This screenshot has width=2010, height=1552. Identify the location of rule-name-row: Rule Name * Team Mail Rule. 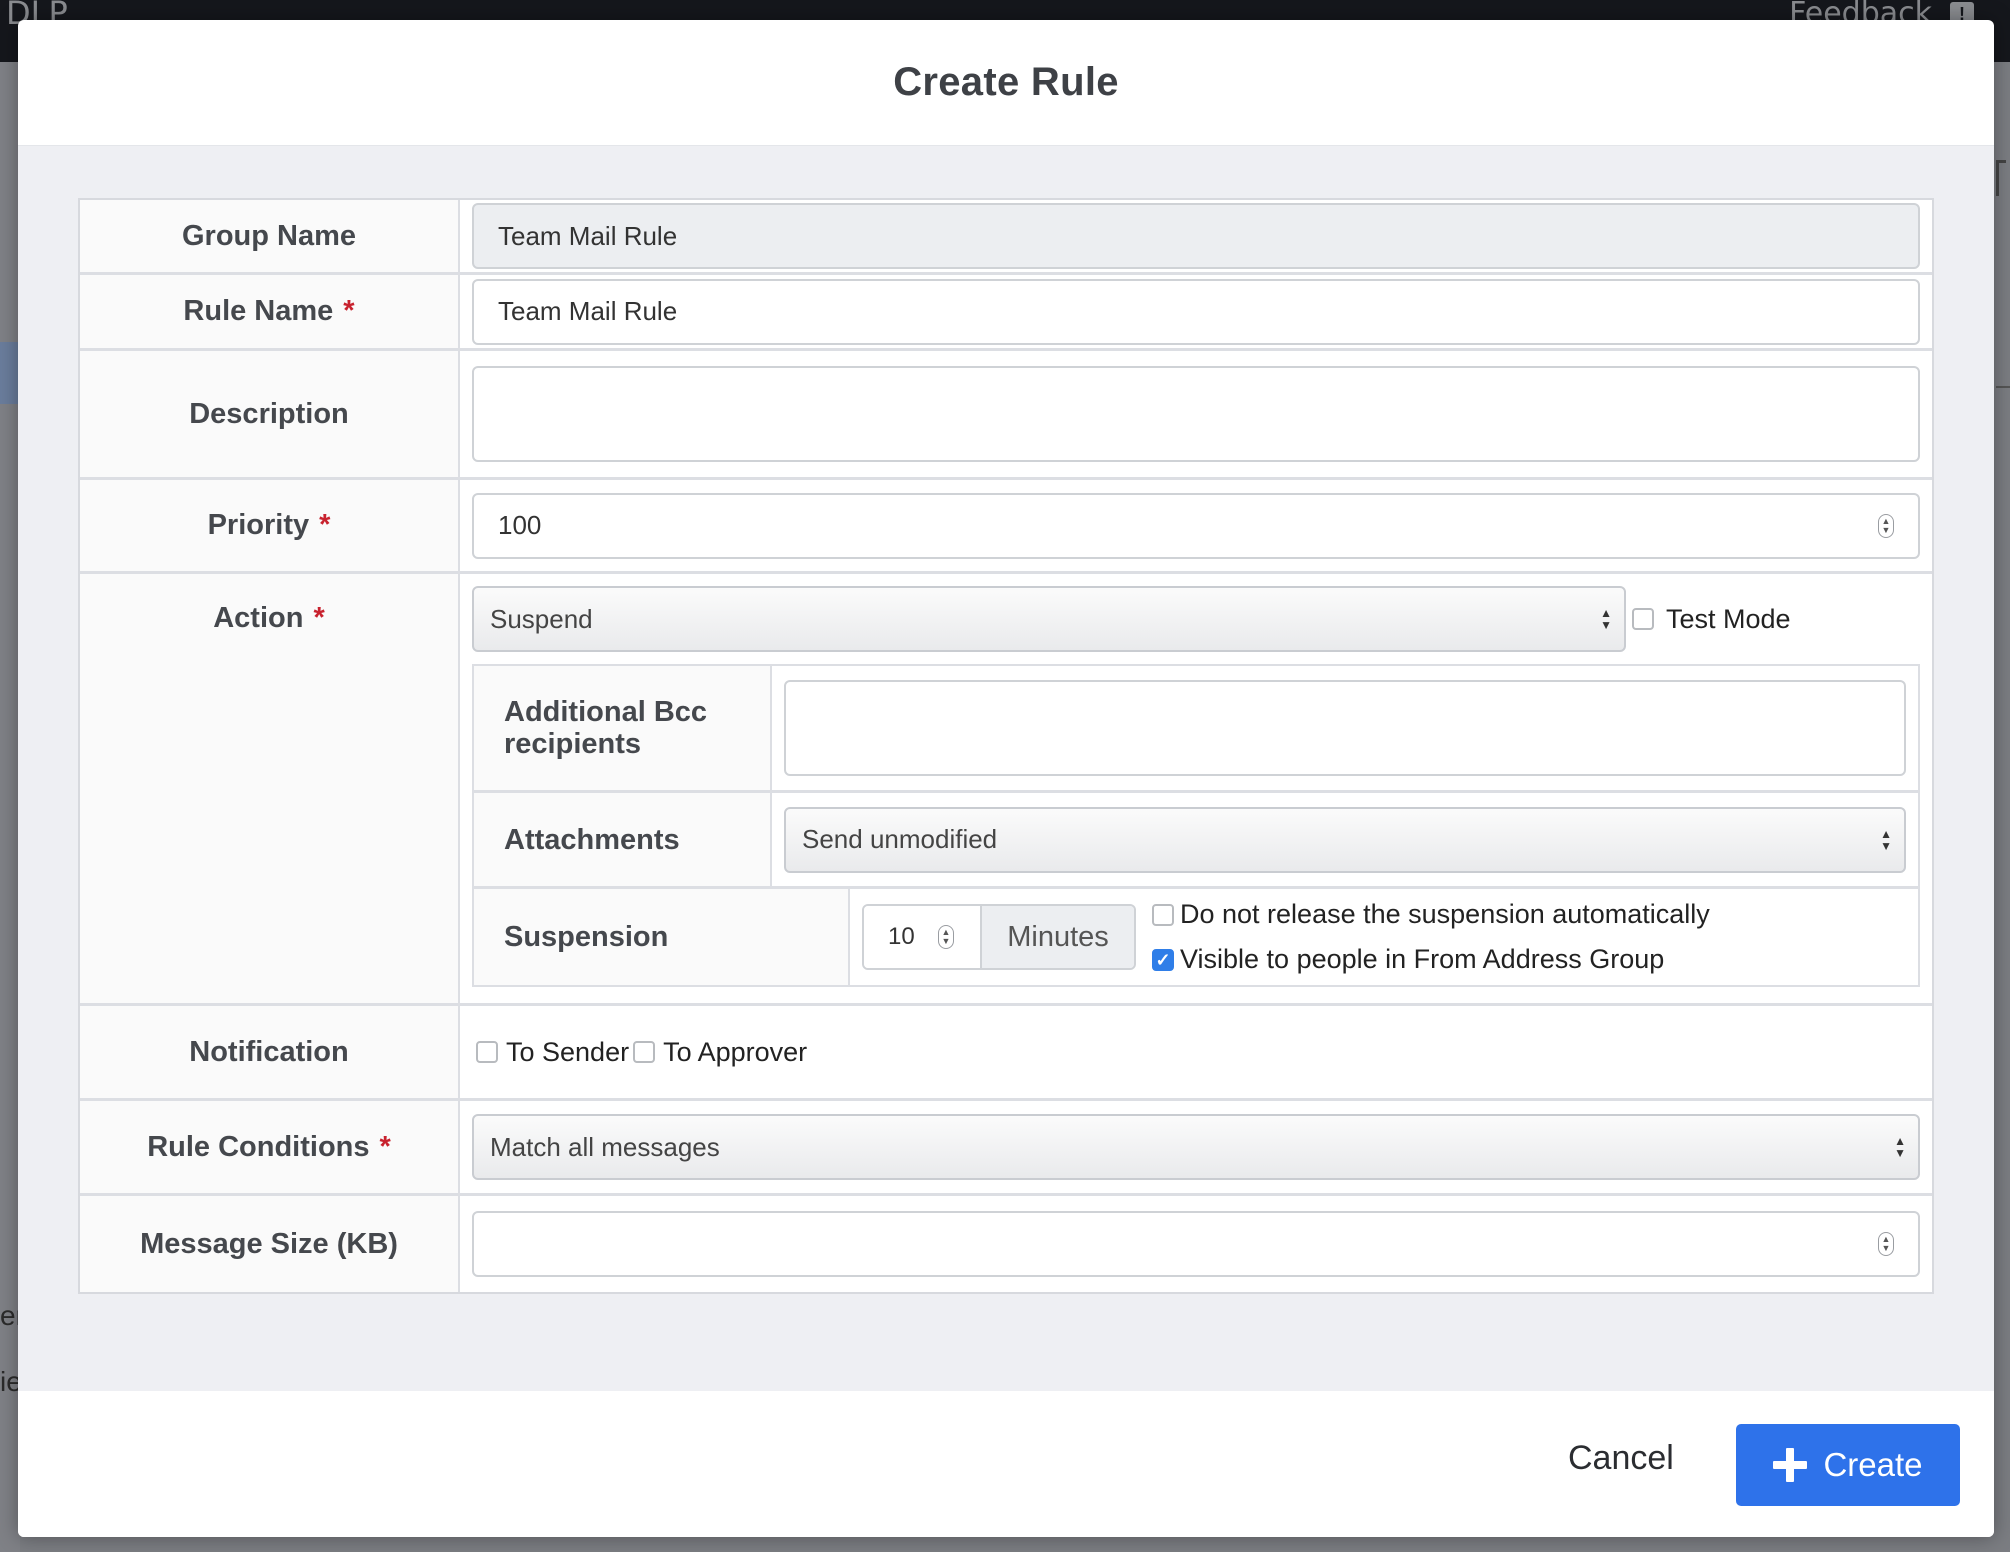
(1006, 313).